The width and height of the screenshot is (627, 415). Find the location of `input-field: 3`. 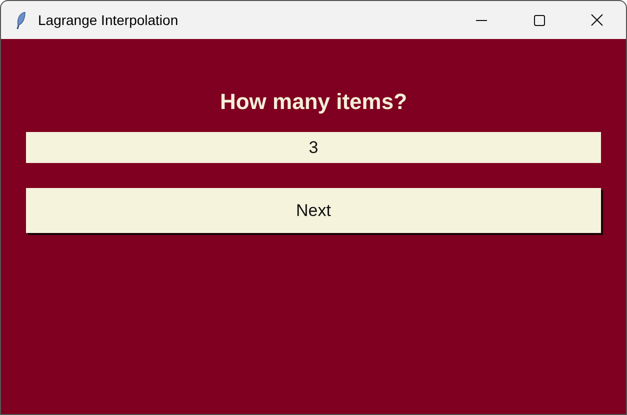

input-field: 3 is located at coordinates (313, 147).